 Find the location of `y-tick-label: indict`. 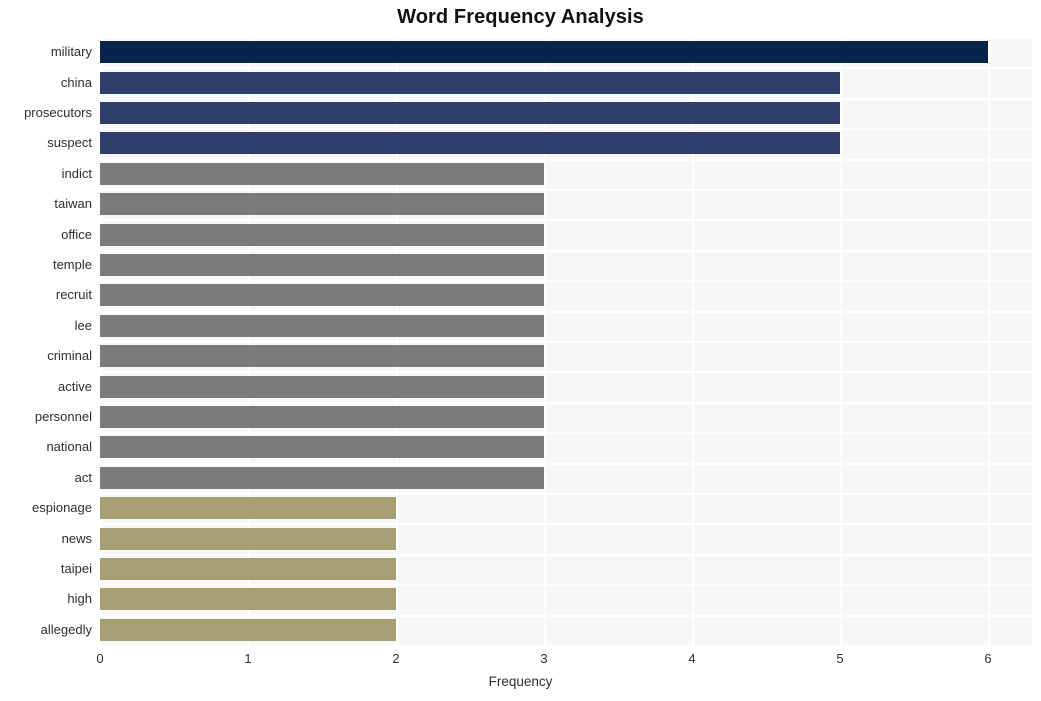

y-tick-label: indict is located at coordinates (76, 173).